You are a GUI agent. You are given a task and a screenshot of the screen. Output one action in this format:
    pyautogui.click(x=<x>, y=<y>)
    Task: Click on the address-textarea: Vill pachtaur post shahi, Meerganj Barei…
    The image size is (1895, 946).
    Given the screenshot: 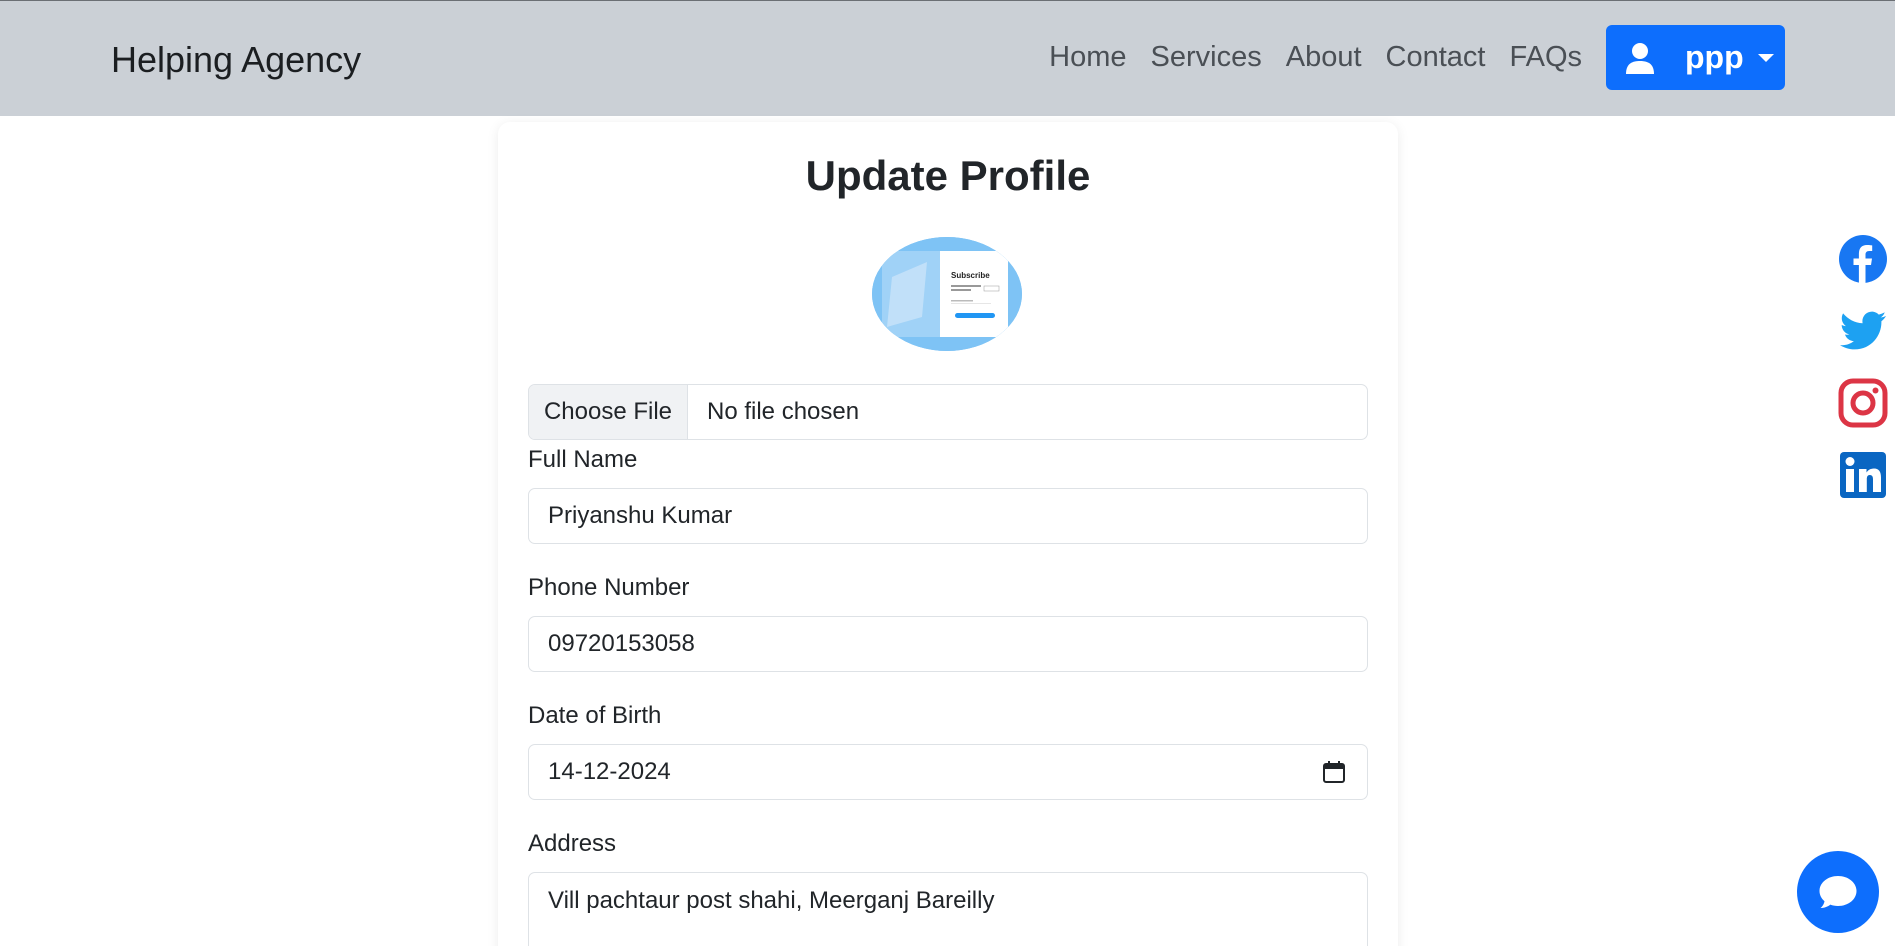 What is the action you would take?
    pyautogui.click(x=948, y=909)
    